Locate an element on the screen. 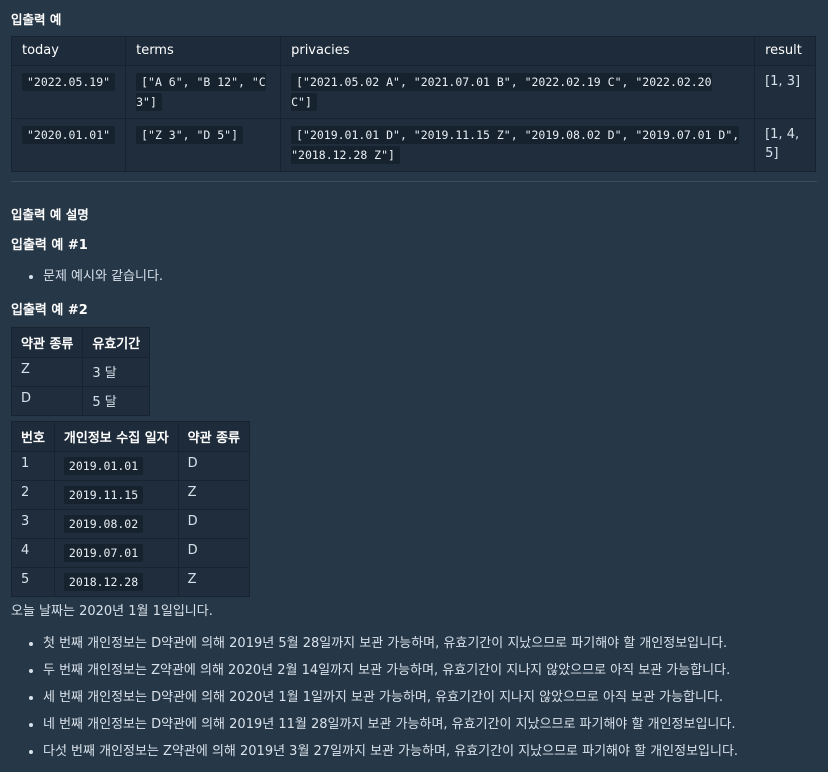 The height and width of the screenshot is (772, 828). cell-number: 1 is located at coordinates (33, 466).